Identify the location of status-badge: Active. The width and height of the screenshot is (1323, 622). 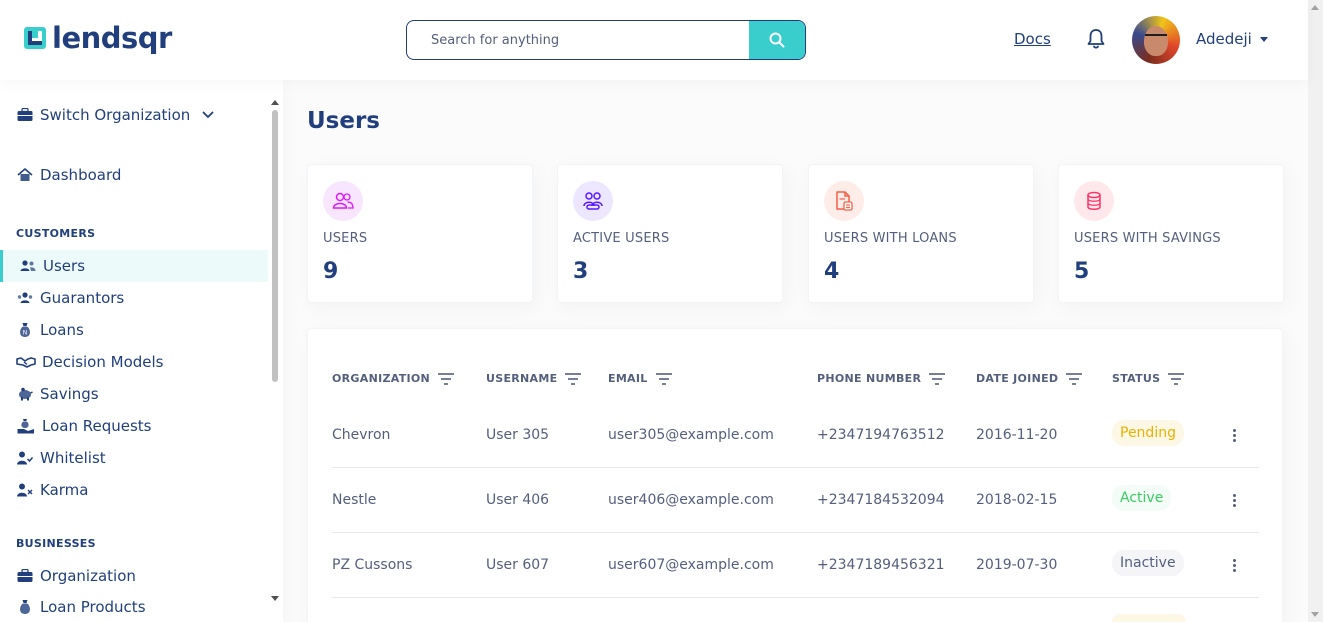
(1142, 498).